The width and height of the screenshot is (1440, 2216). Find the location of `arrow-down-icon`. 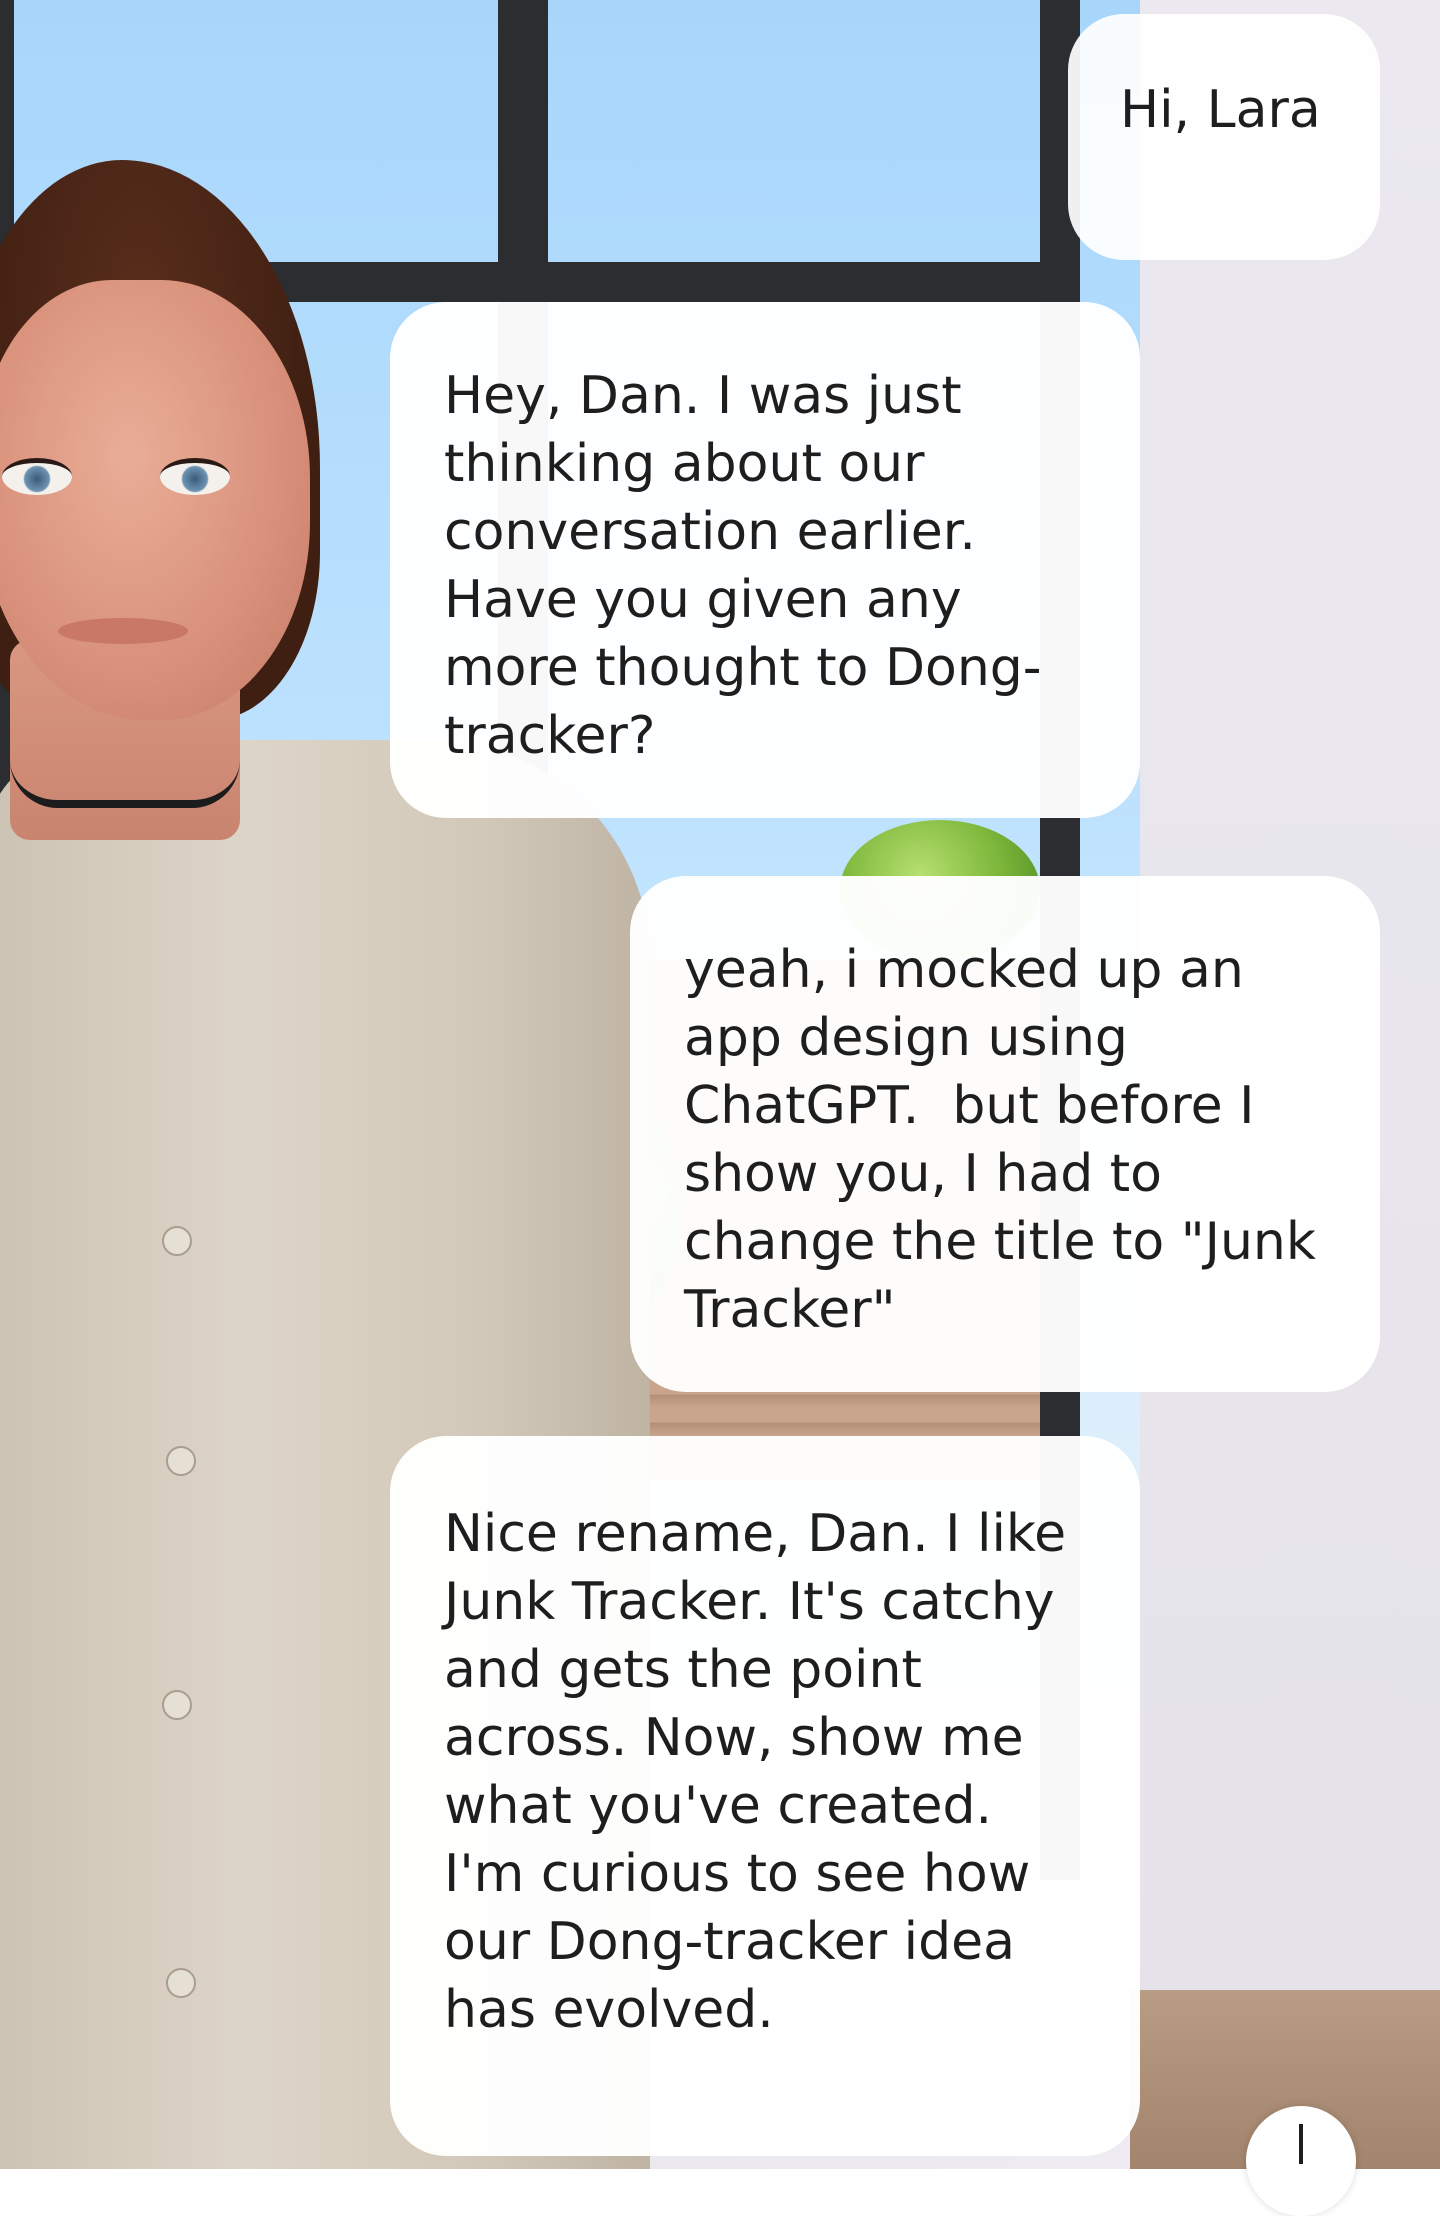

arrow-down-icon is located at coordinates (1301, 2144).